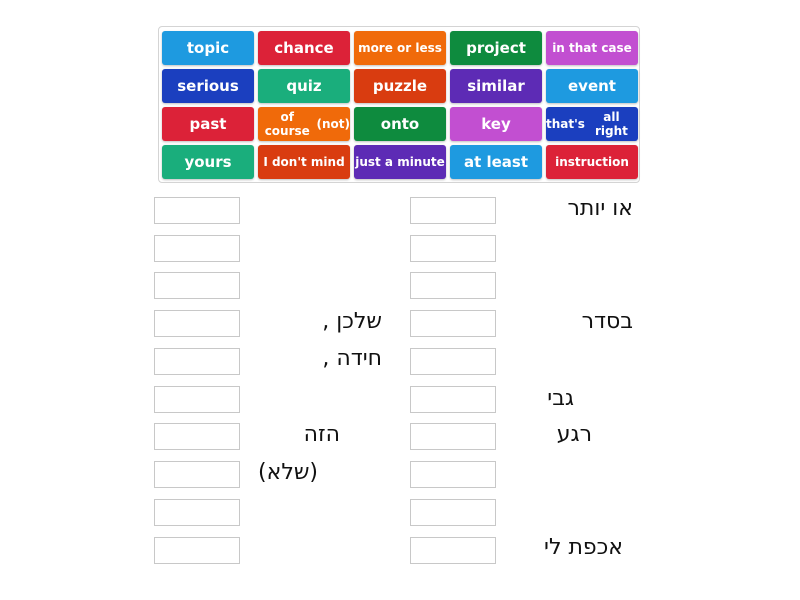  Describe the element at coordinates (592, 86) in the screenshot. I see `word-tile: event` at that location.